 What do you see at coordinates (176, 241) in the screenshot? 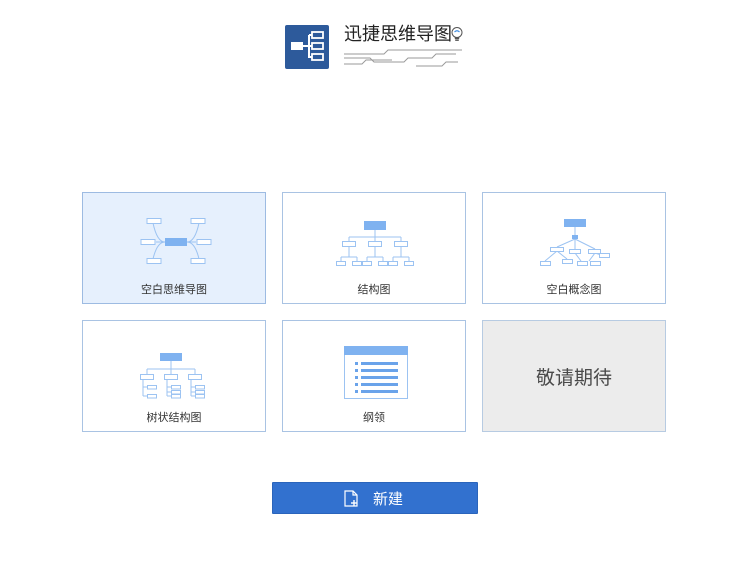
I see `blank-mindmap-icon` at bounding box center [176, 241].